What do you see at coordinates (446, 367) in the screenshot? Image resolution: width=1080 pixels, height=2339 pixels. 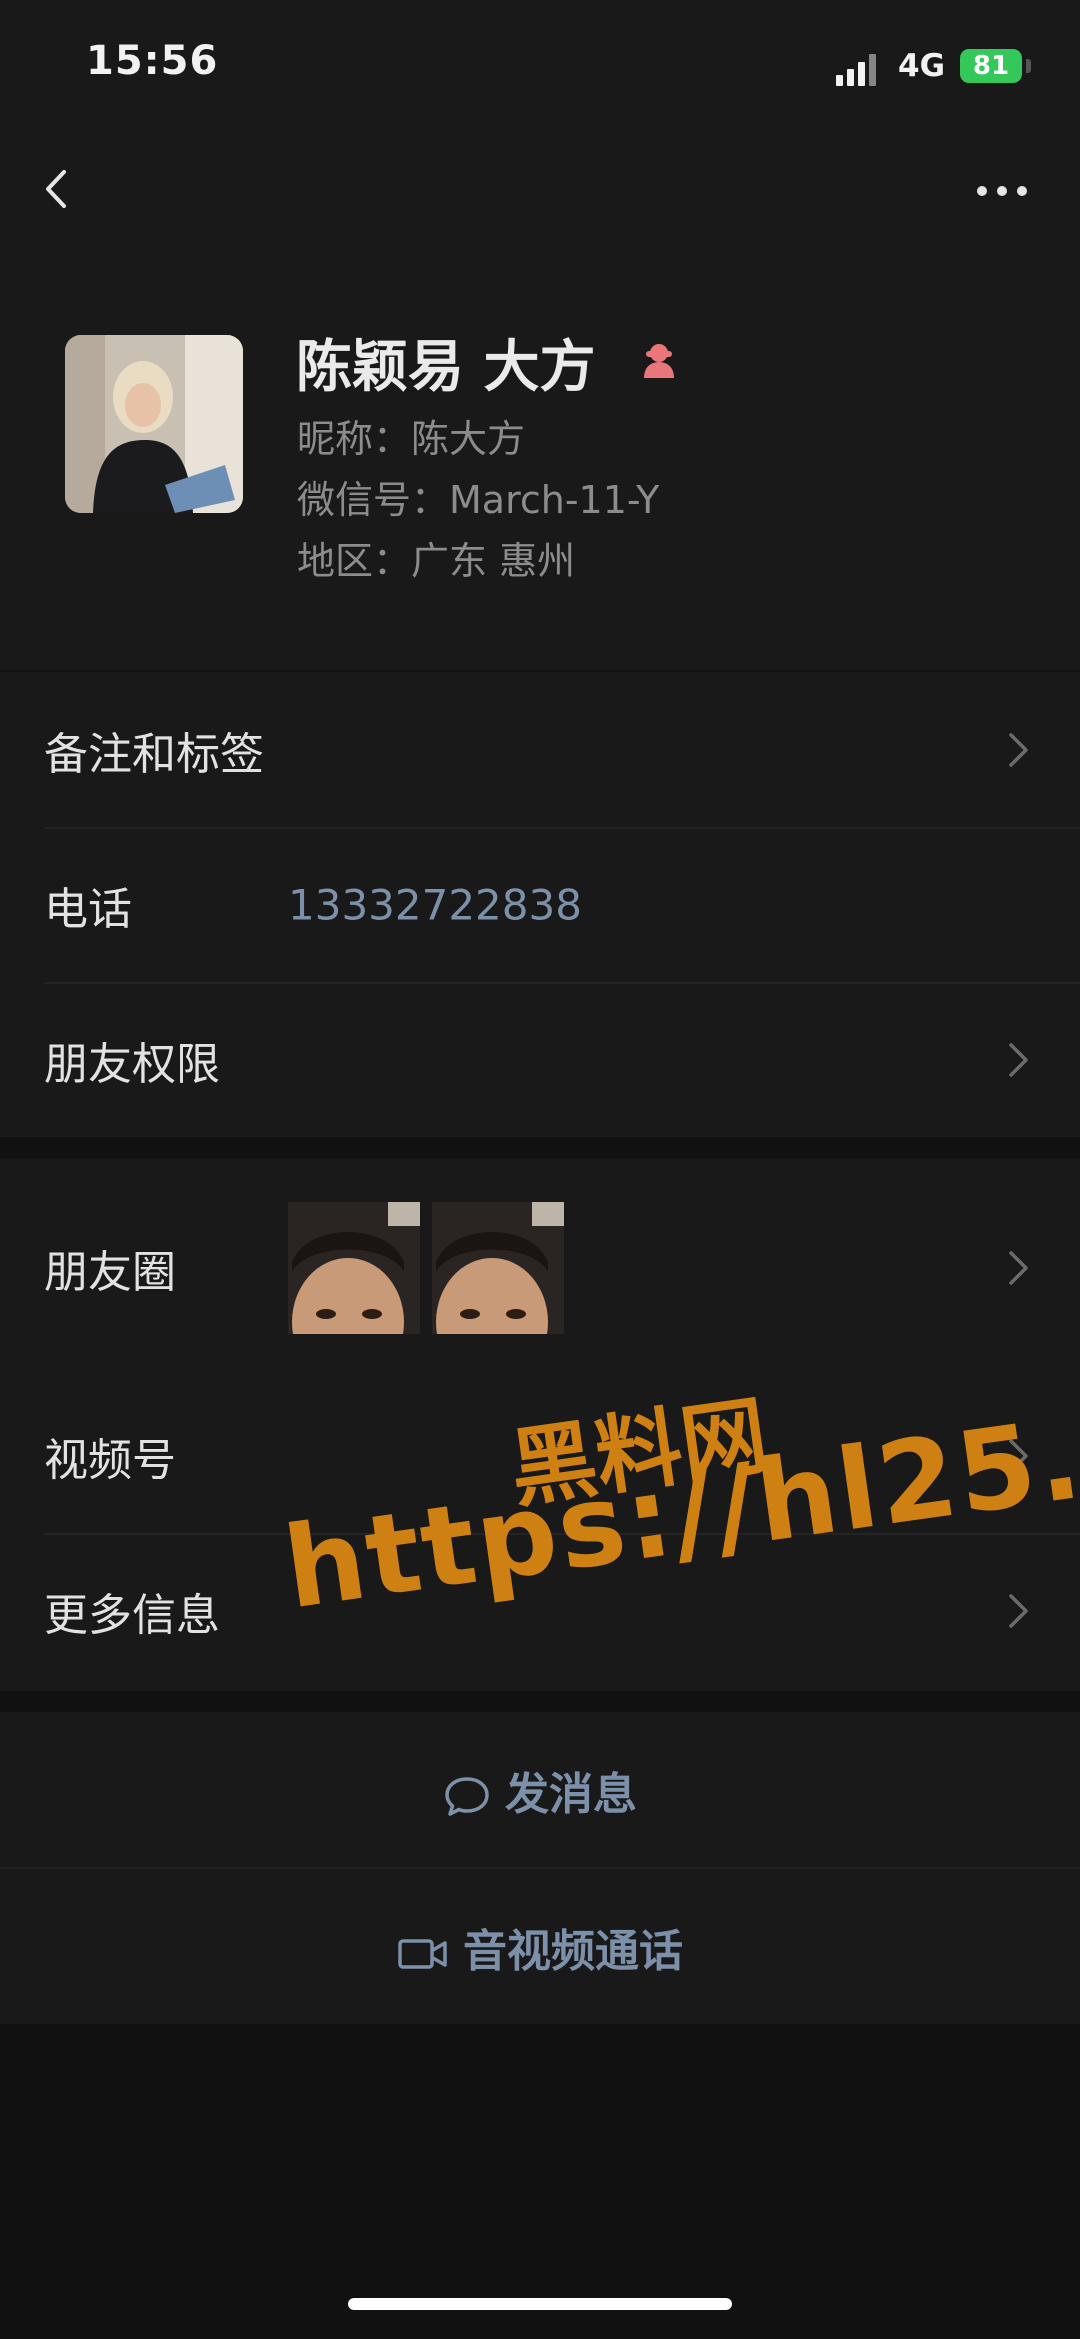 I see `profile-name: 陈颖易 大方` at bounding box center [446, 367].